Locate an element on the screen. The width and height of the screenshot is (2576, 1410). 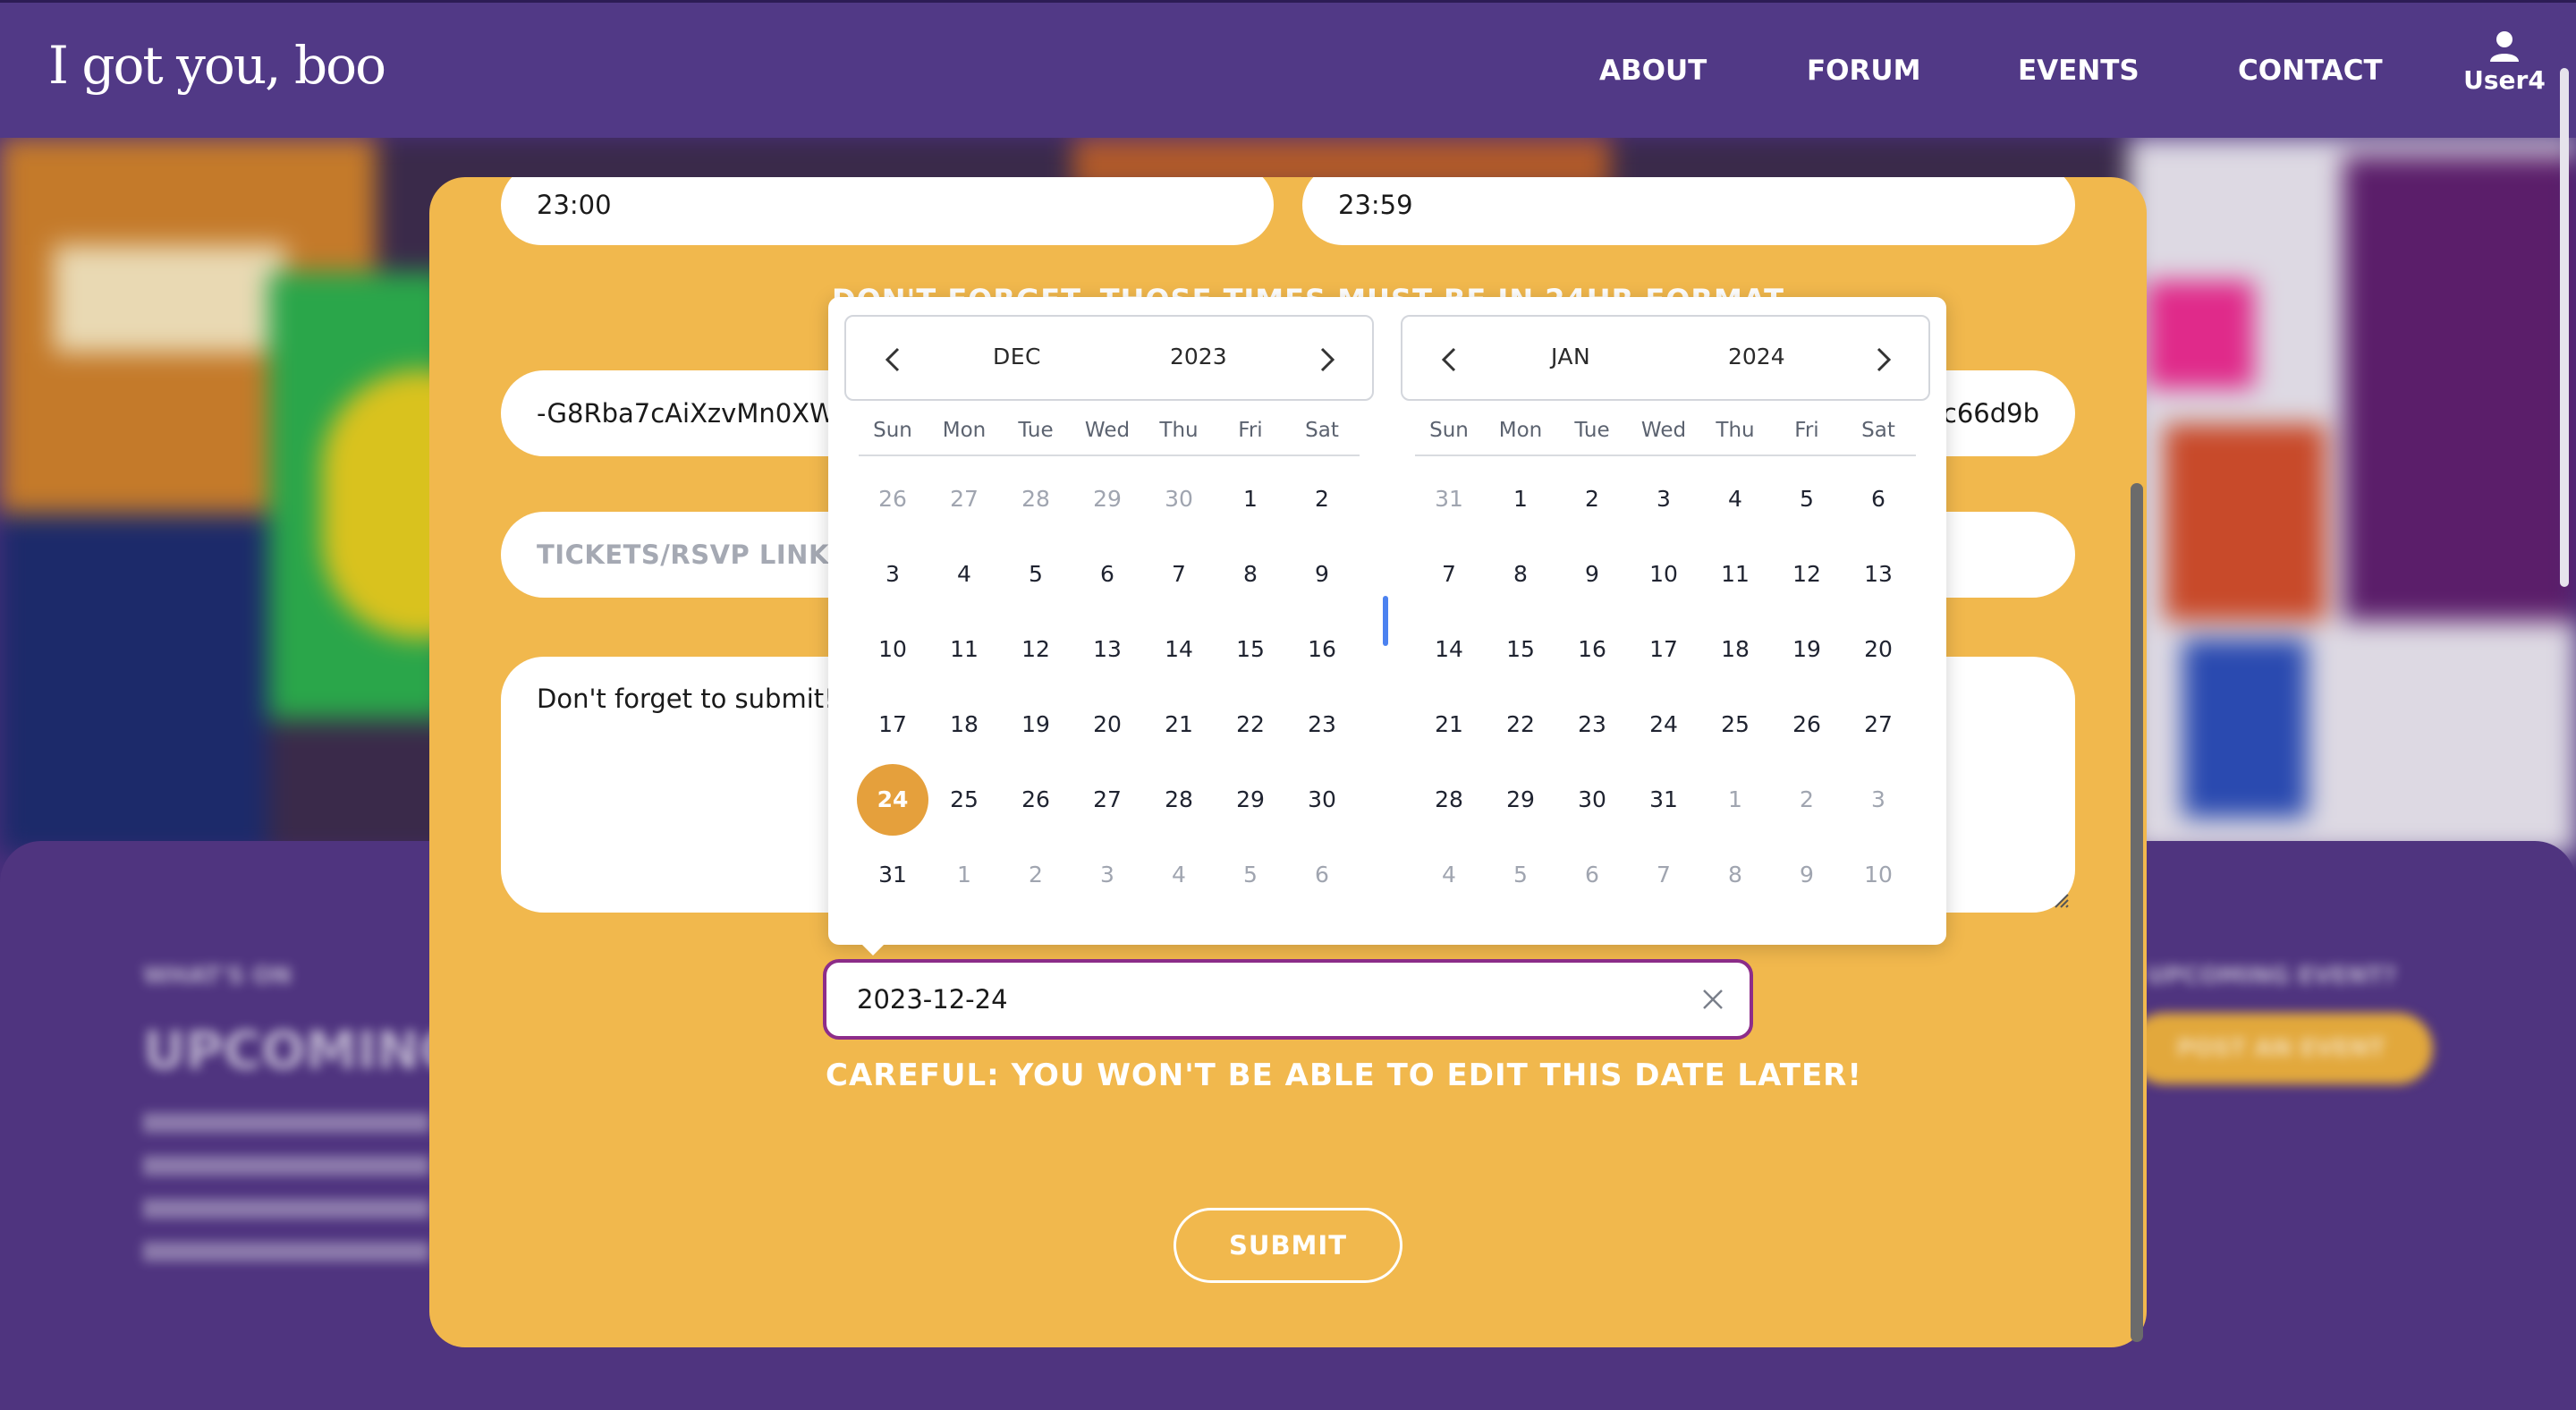
nav-about: ABOUT is located at coordinates (1653, 71).